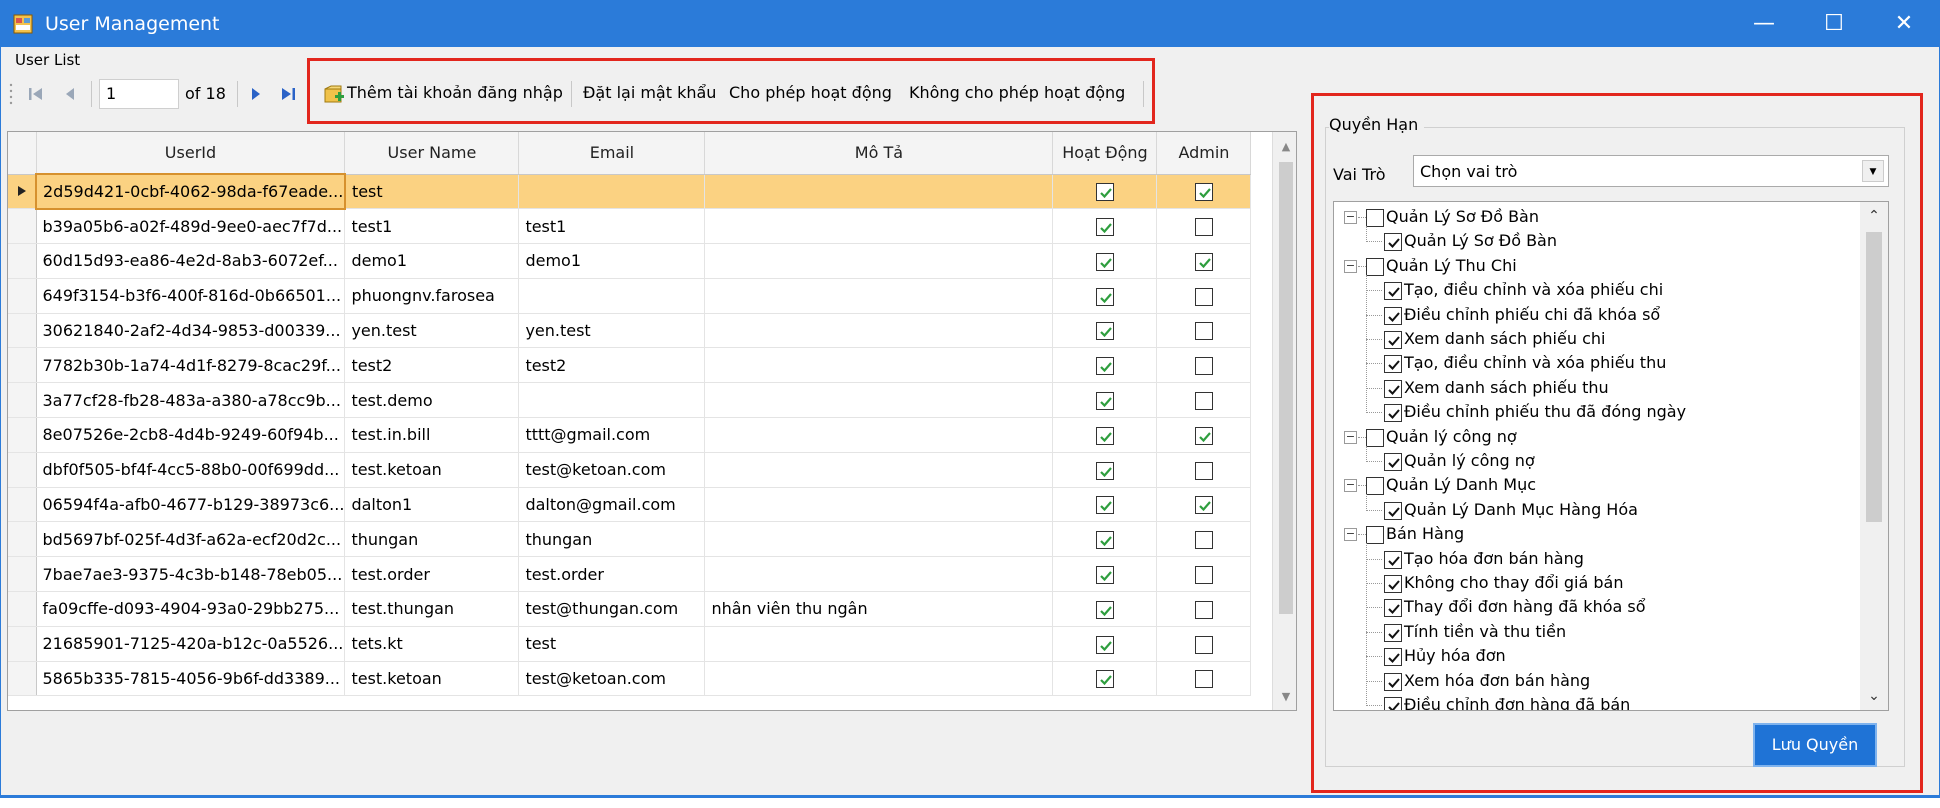 This screenshot has height=808, width=1940. I want to click on cell-username: test.thungan, so click(432, 609).